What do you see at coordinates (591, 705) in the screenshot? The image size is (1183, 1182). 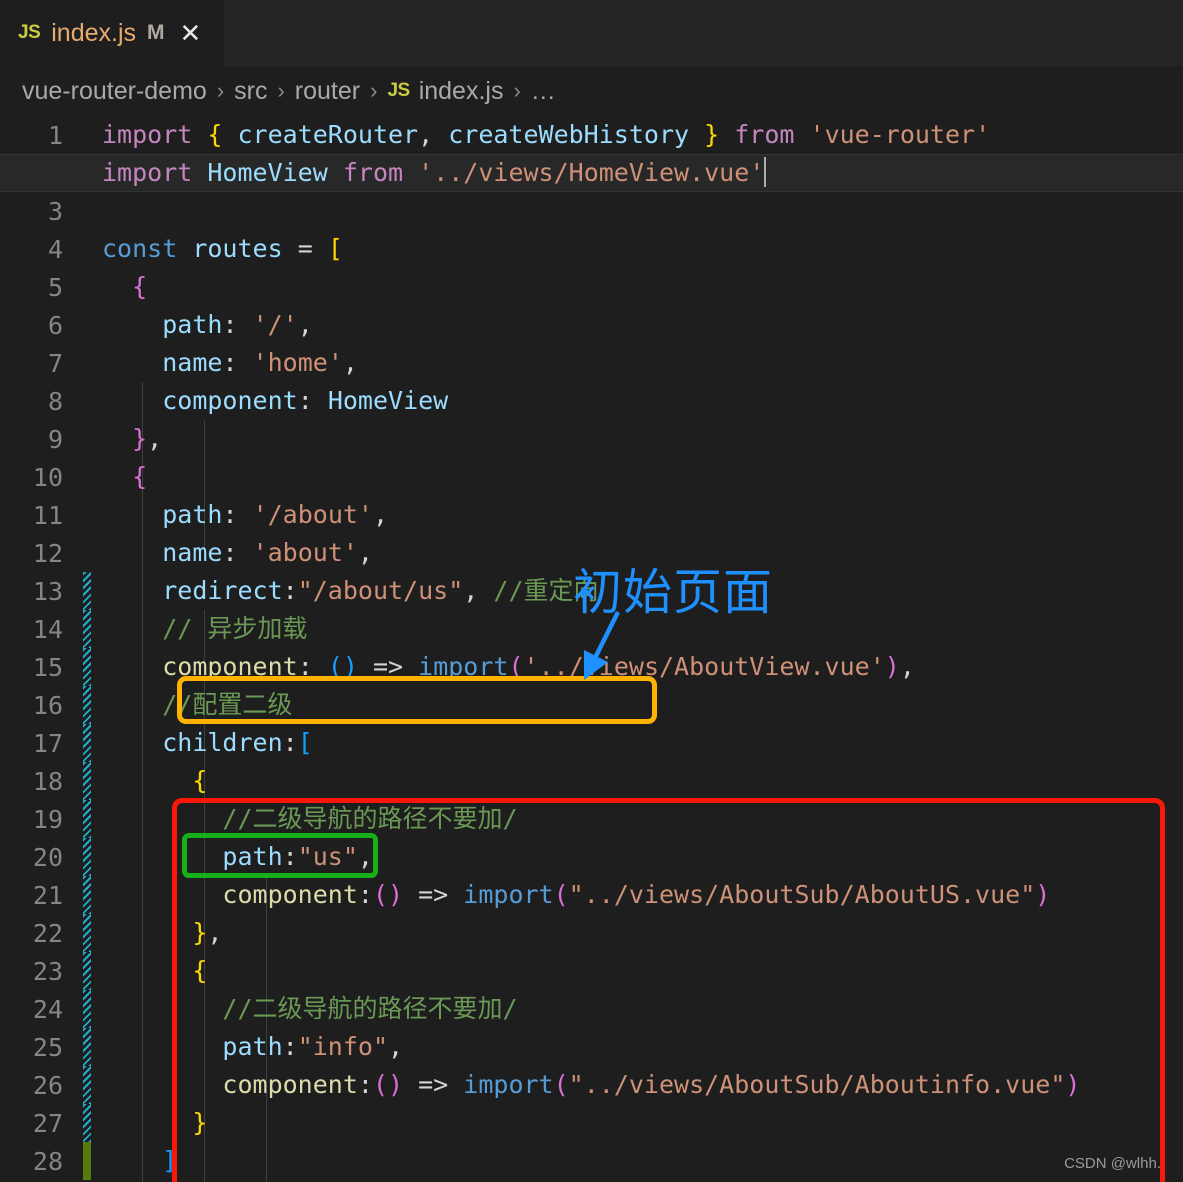 I see `code-line: 16 //配置二级` at bounding box center [591, 705].